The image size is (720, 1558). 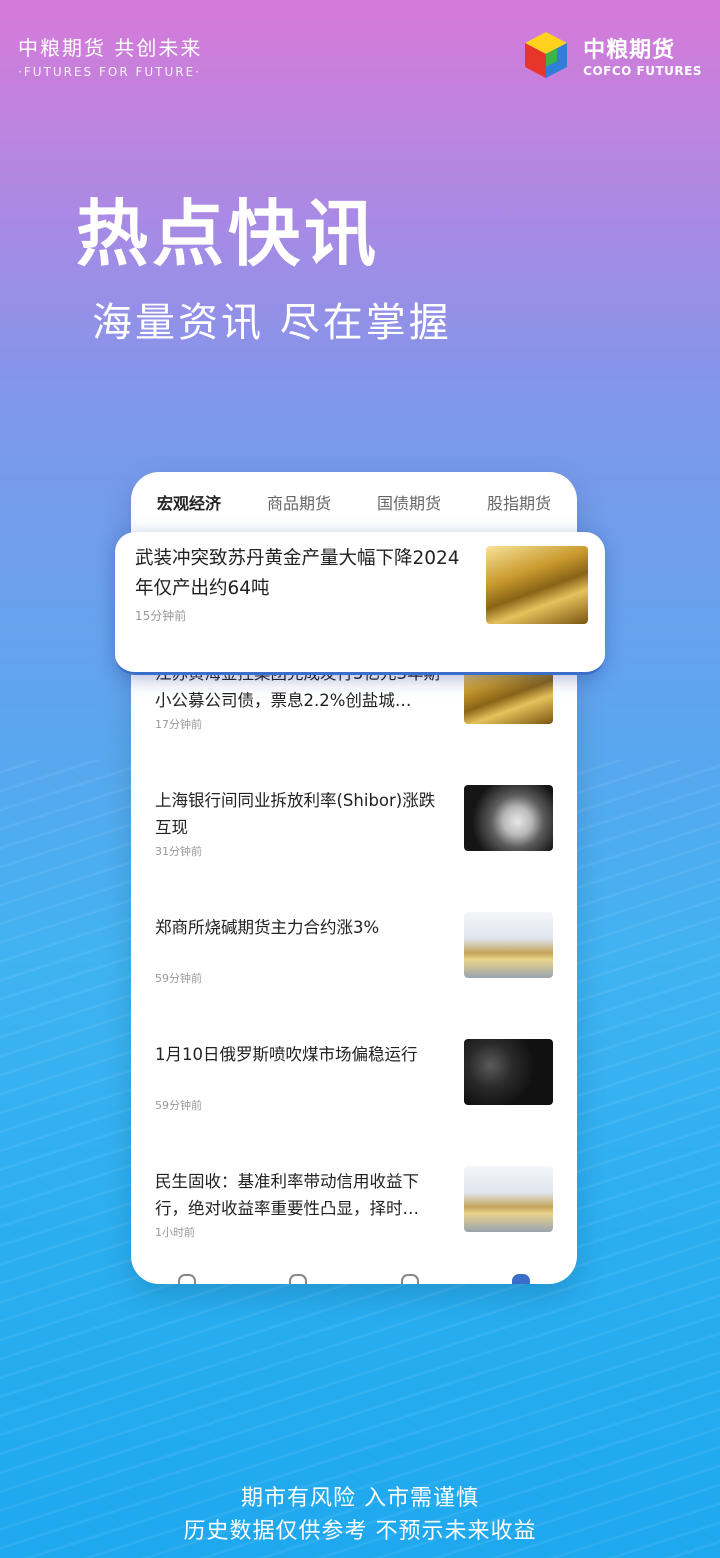 I want to click on news-item: 民生固收：基准利率带动信用收益下行，绝对收益率重要性凸显，择时… 1小时前, so click(x=354, y=1225).